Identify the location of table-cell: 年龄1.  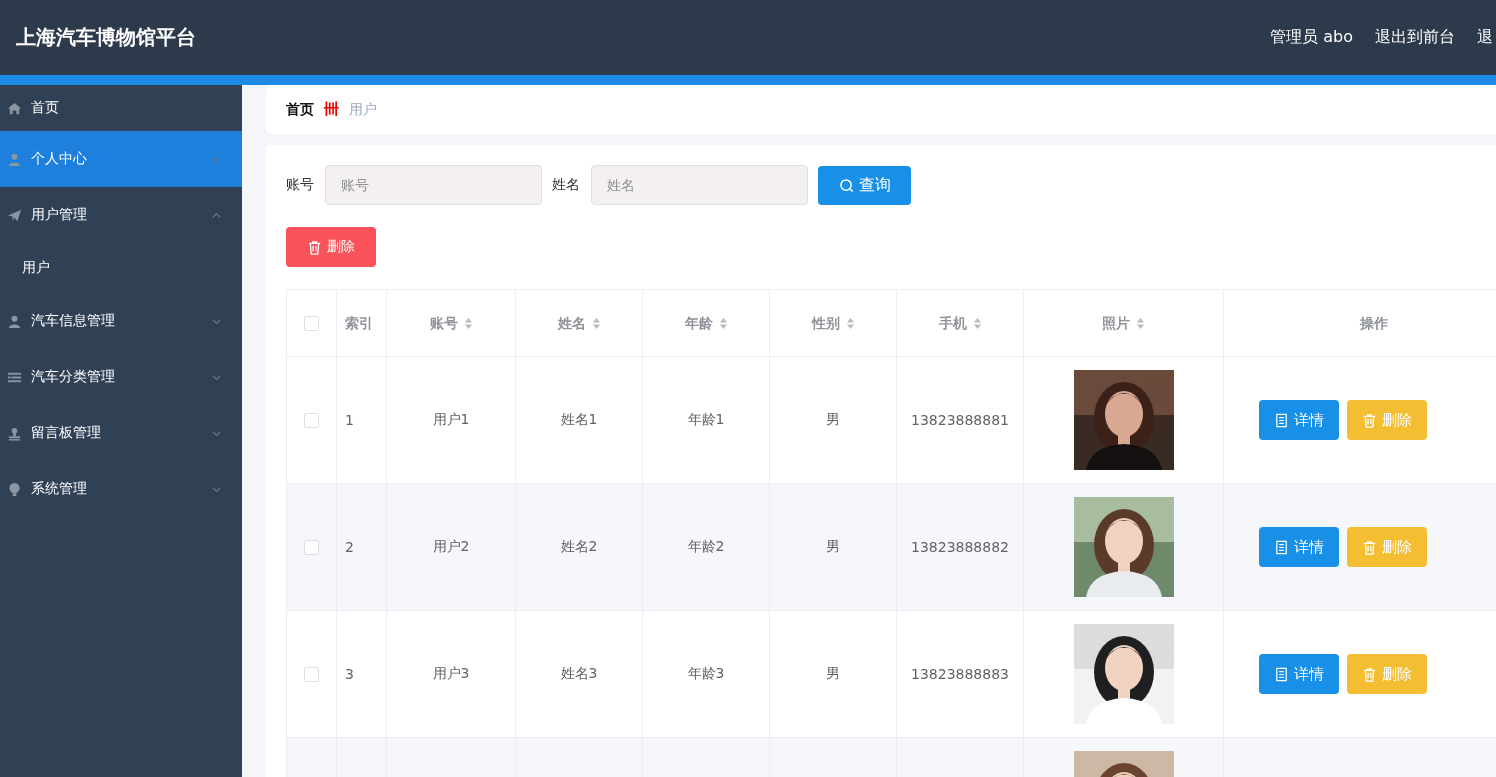
(706, 419).